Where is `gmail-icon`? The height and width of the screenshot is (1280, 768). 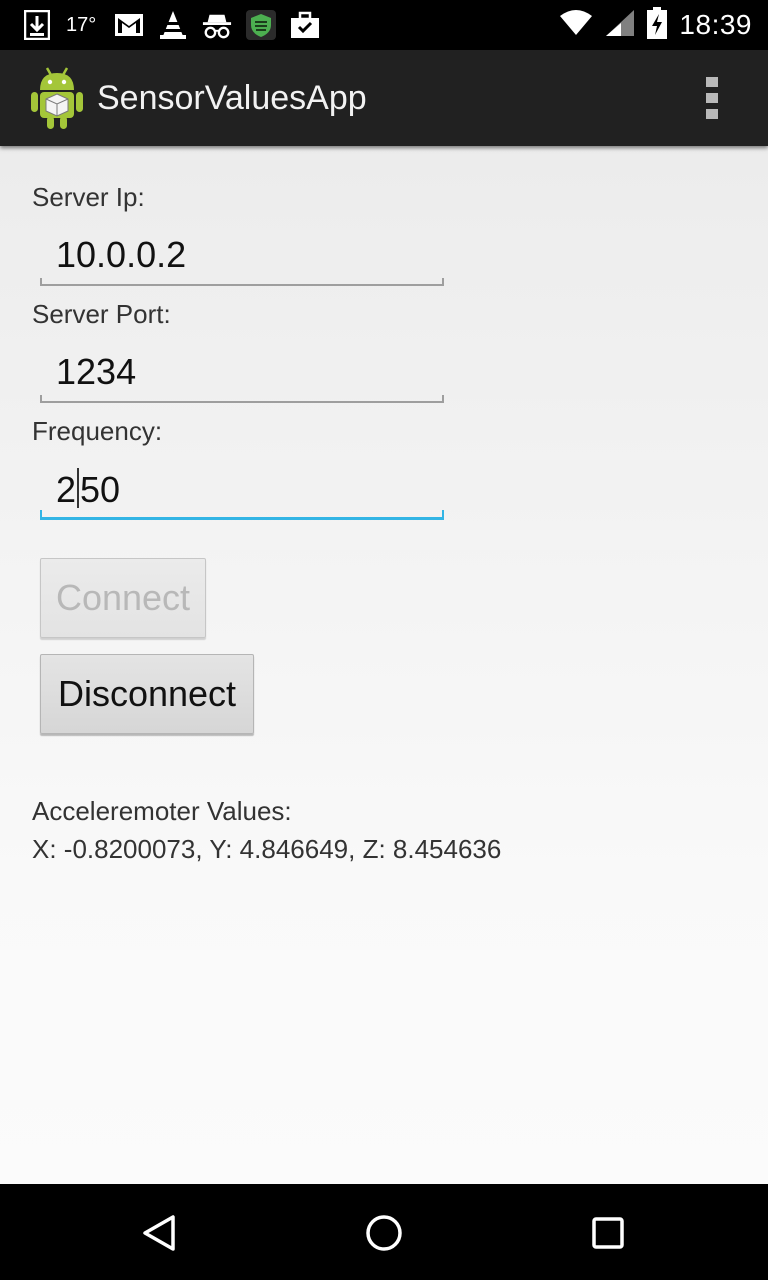 gmail-icon is located at coordinates (129, 25).